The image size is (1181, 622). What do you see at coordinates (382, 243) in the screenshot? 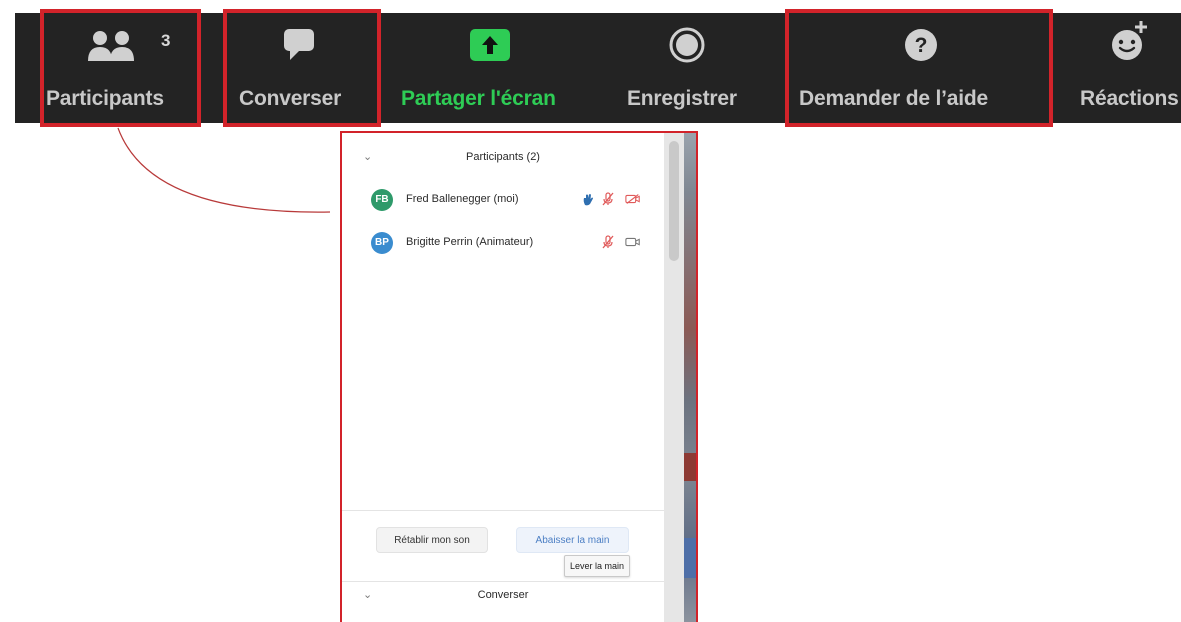
I see `avatar: BP` at bounding box center [382, 243].